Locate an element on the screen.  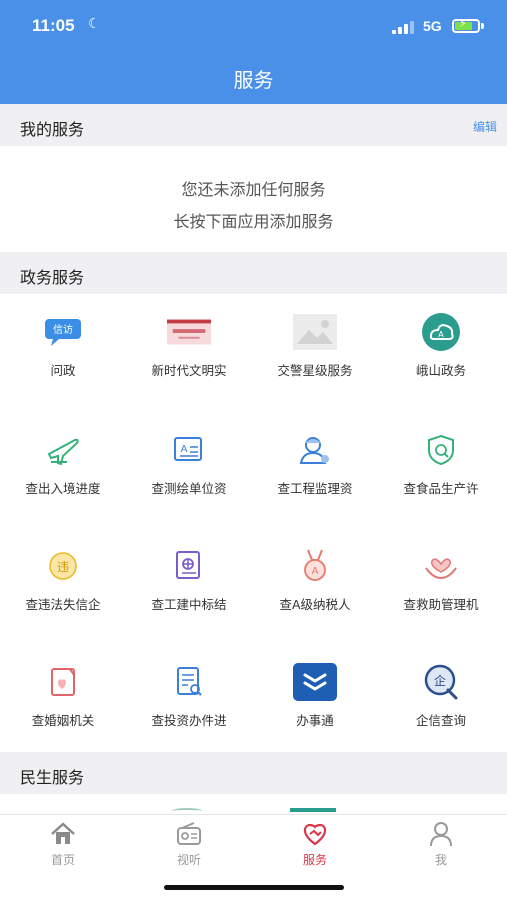
taxpayer-medal-icon: A is located at coordinates (315, 566).